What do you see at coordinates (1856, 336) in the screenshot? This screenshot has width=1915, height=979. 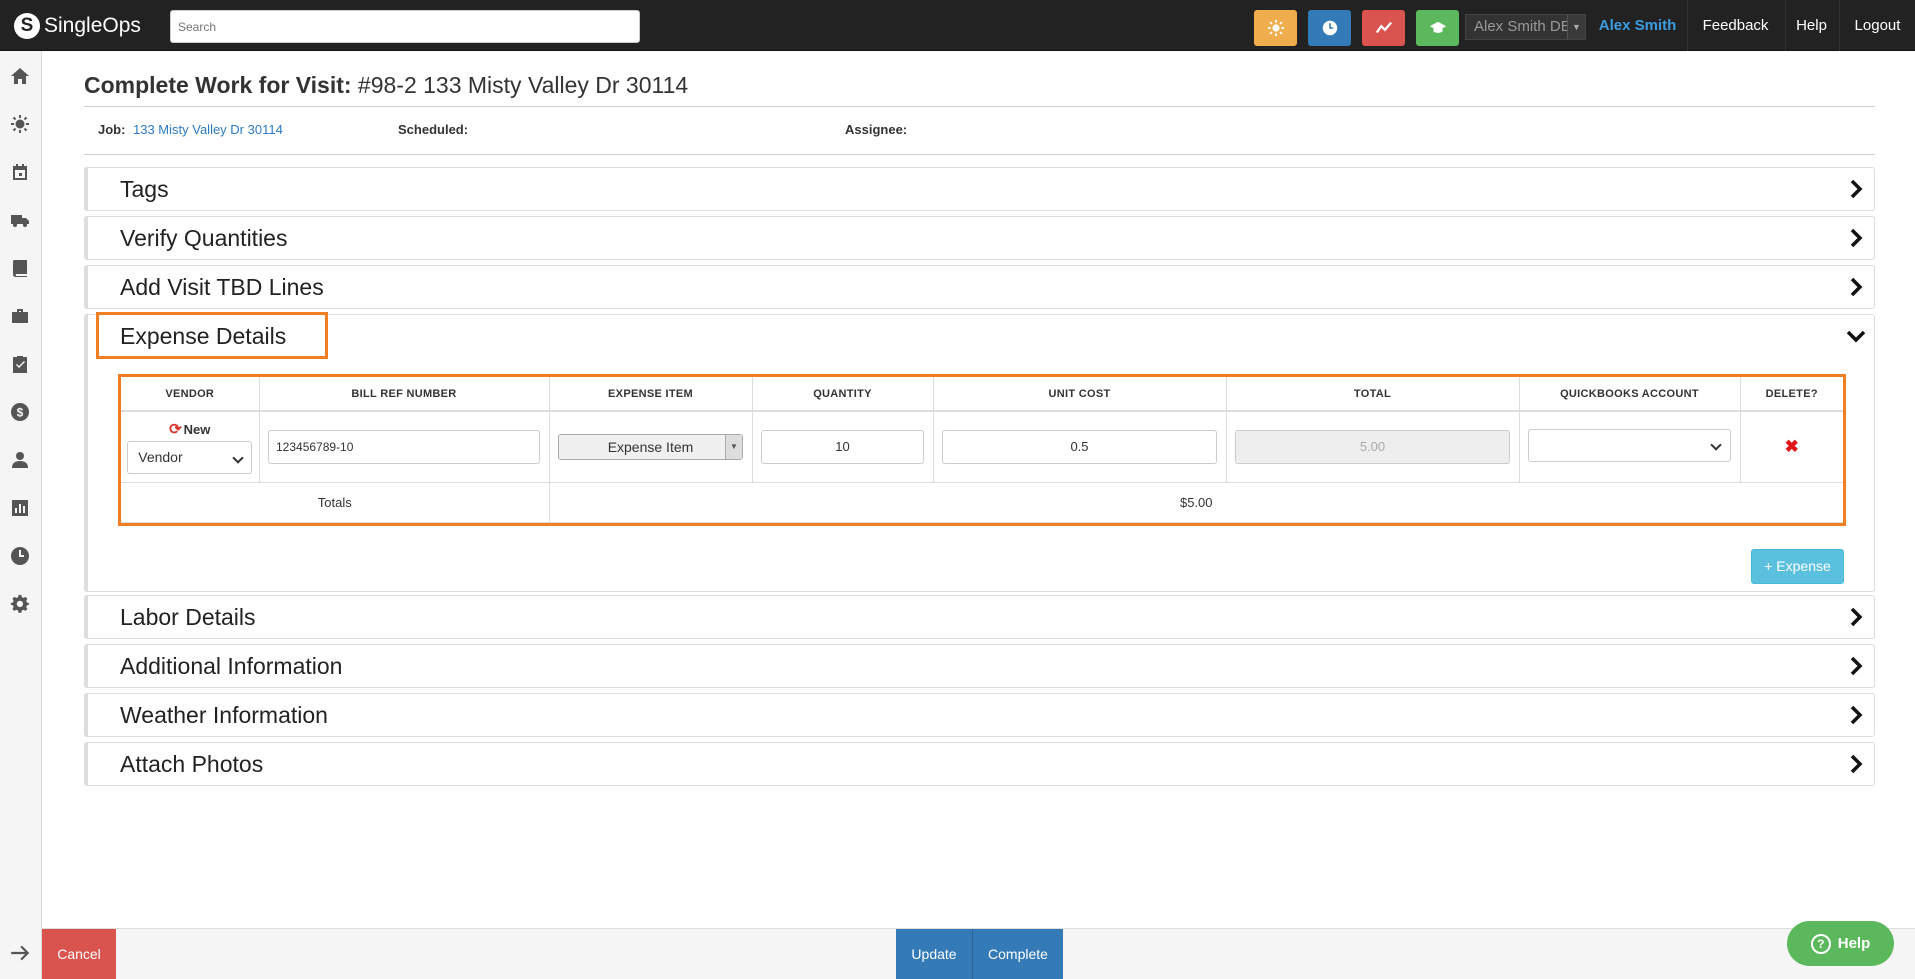 I see `chevron-down-icon` at bounding box center [1856, 336].